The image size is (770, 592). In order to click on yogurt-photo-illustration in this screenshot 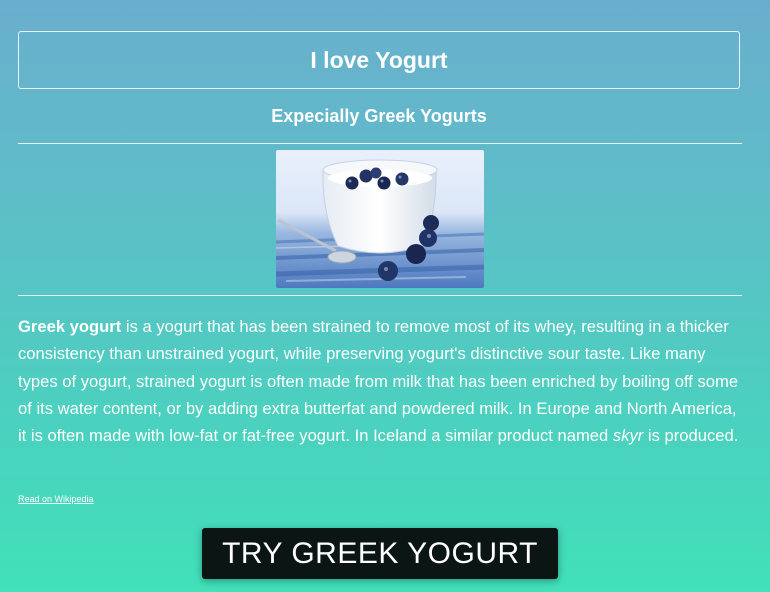, I will do `click(380, 219)`.